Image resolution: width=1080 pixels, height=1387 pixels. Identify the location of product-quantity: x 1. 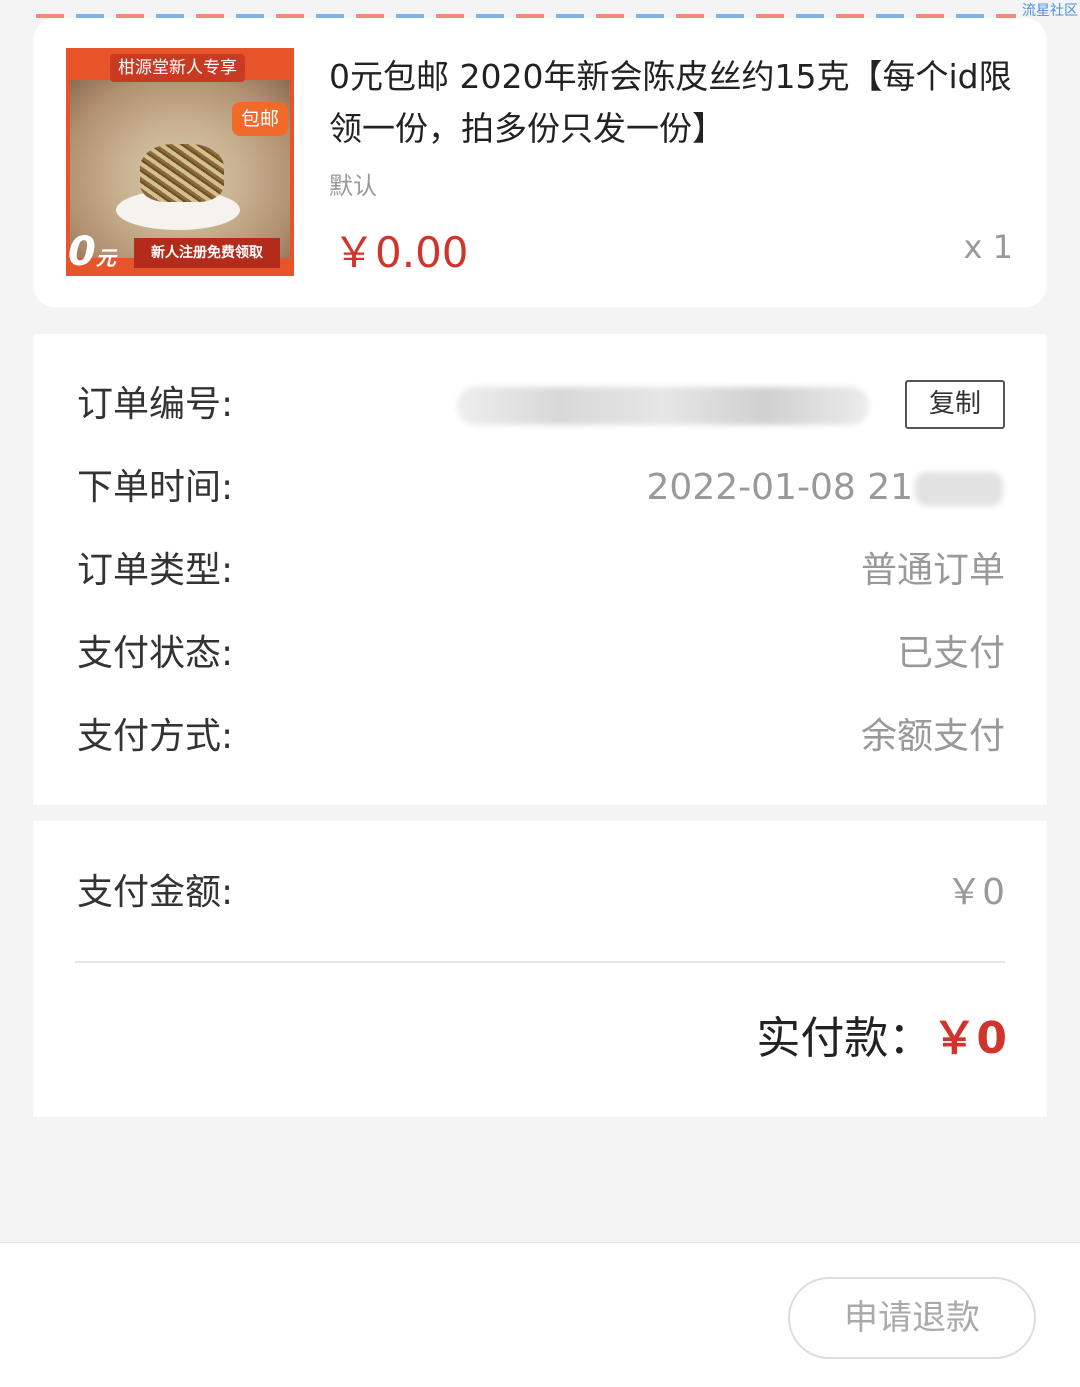
(988, 247).